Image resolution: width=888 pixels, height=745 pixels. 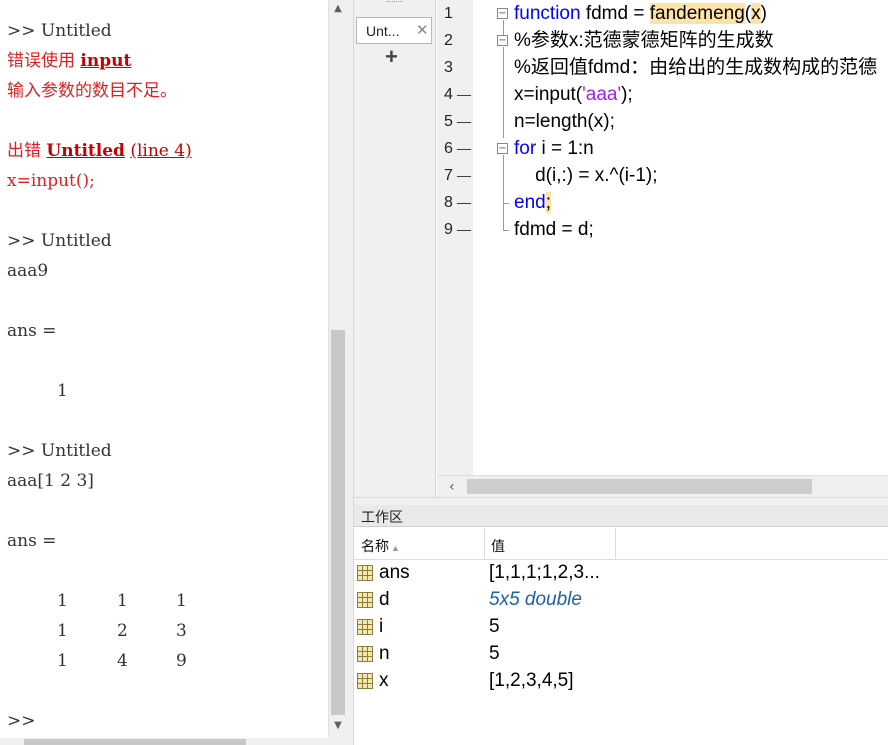 What do you see at coordinates (338, 9) in the screenshot?
I see `scroll-up-icon: ▲` at bounding box center [338, 9].